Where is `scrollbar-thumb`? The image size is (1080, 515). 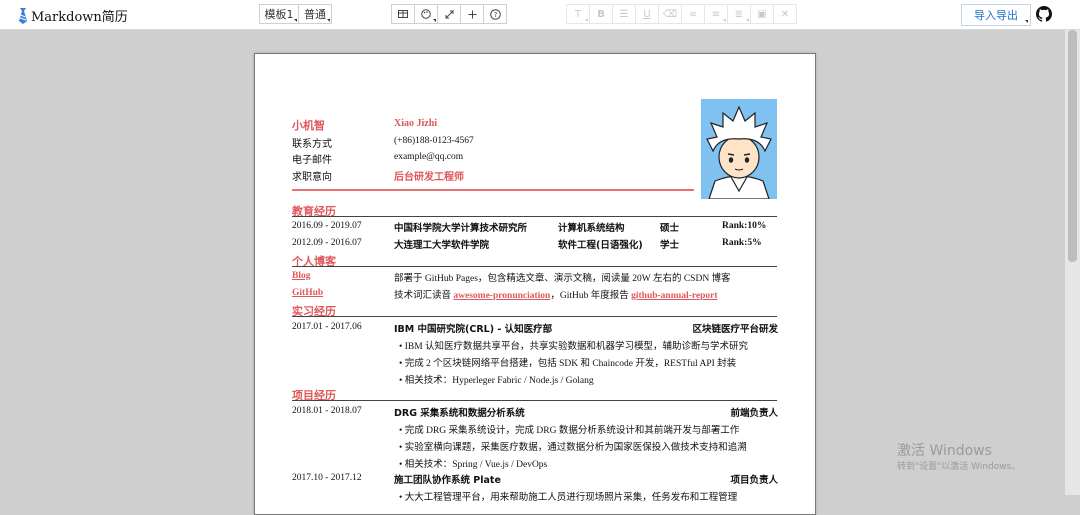
scrollbar-thumb is located at coordinates (1072, 146).